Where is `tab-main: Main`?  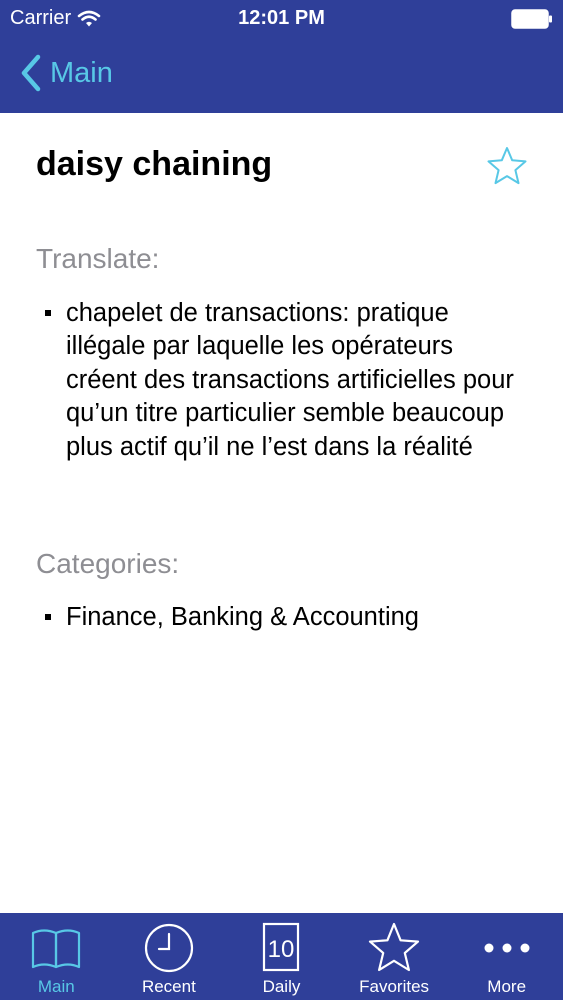 tab-main: Main is located at coordinates (56, 956).